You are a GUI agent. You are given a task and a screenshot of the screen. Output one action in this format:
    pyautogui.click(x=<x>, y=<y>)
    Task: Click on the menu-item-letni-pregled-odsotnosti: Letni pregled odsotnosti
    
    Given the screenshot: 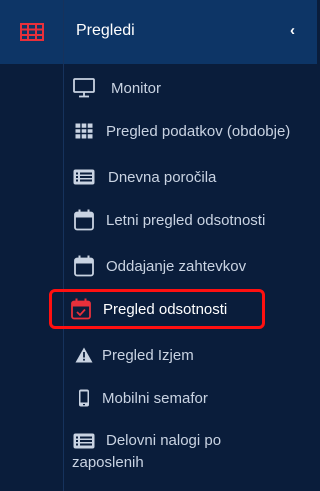 What is the action you would take?
    pyautogui.click(x=192, y=220)
    